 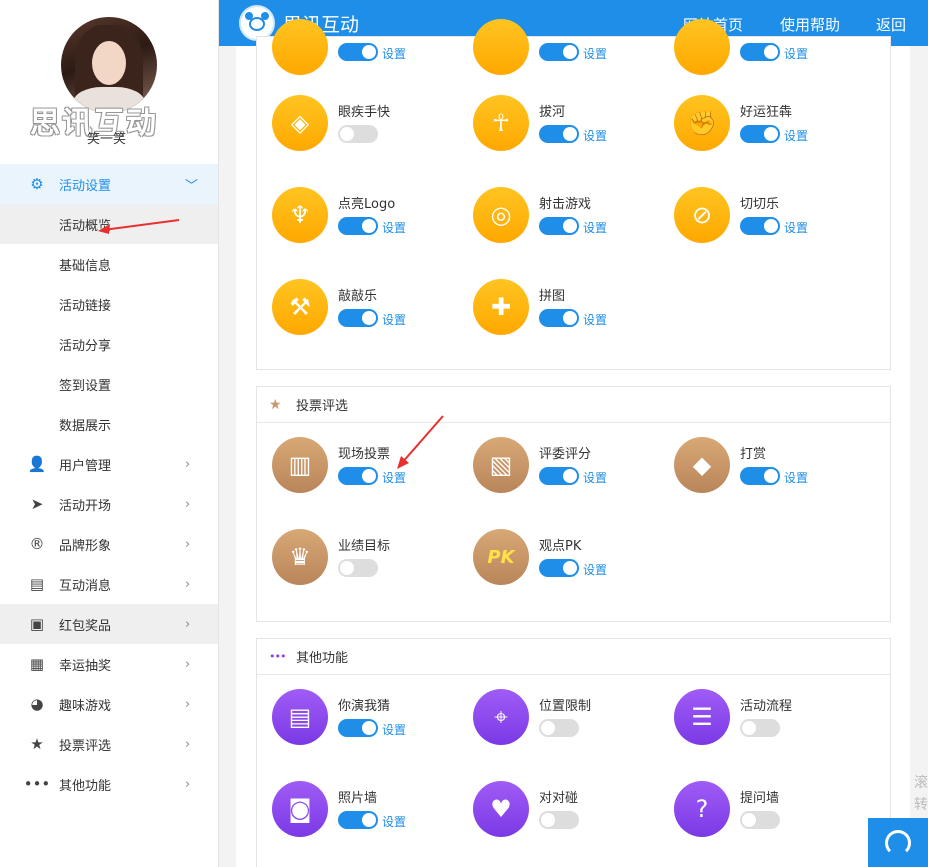 What do you see at coordinates (300, 717) in the screenshot?
I see `clapperboard-icon: ▤` at bounding box center [300, 717].